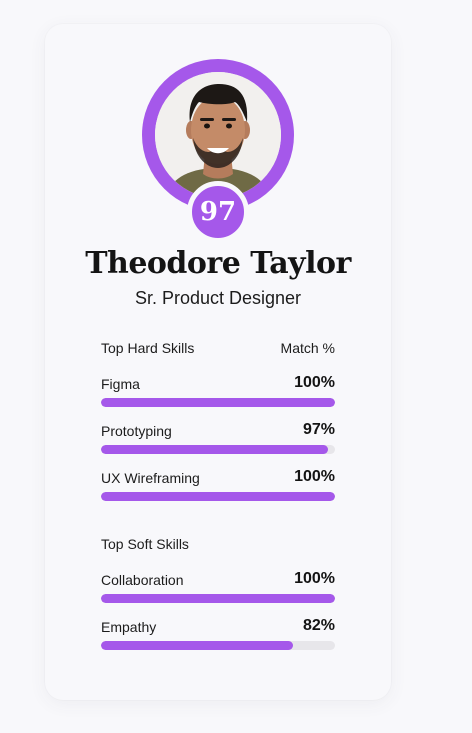 This screenshot has height=733, width=472. Describe the element at coordinates (218, 544) in the screenshot. I see `soft-skills-header: Top Soft Skills` at that location.